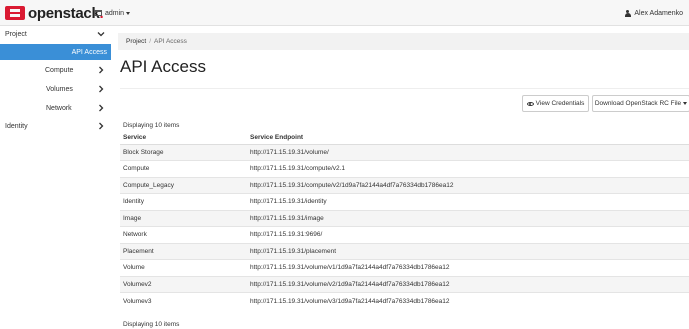  Describe the element at coordinates (560, 103) in the screenshot. I see `view-credentials-label: View Credentials` at that location.